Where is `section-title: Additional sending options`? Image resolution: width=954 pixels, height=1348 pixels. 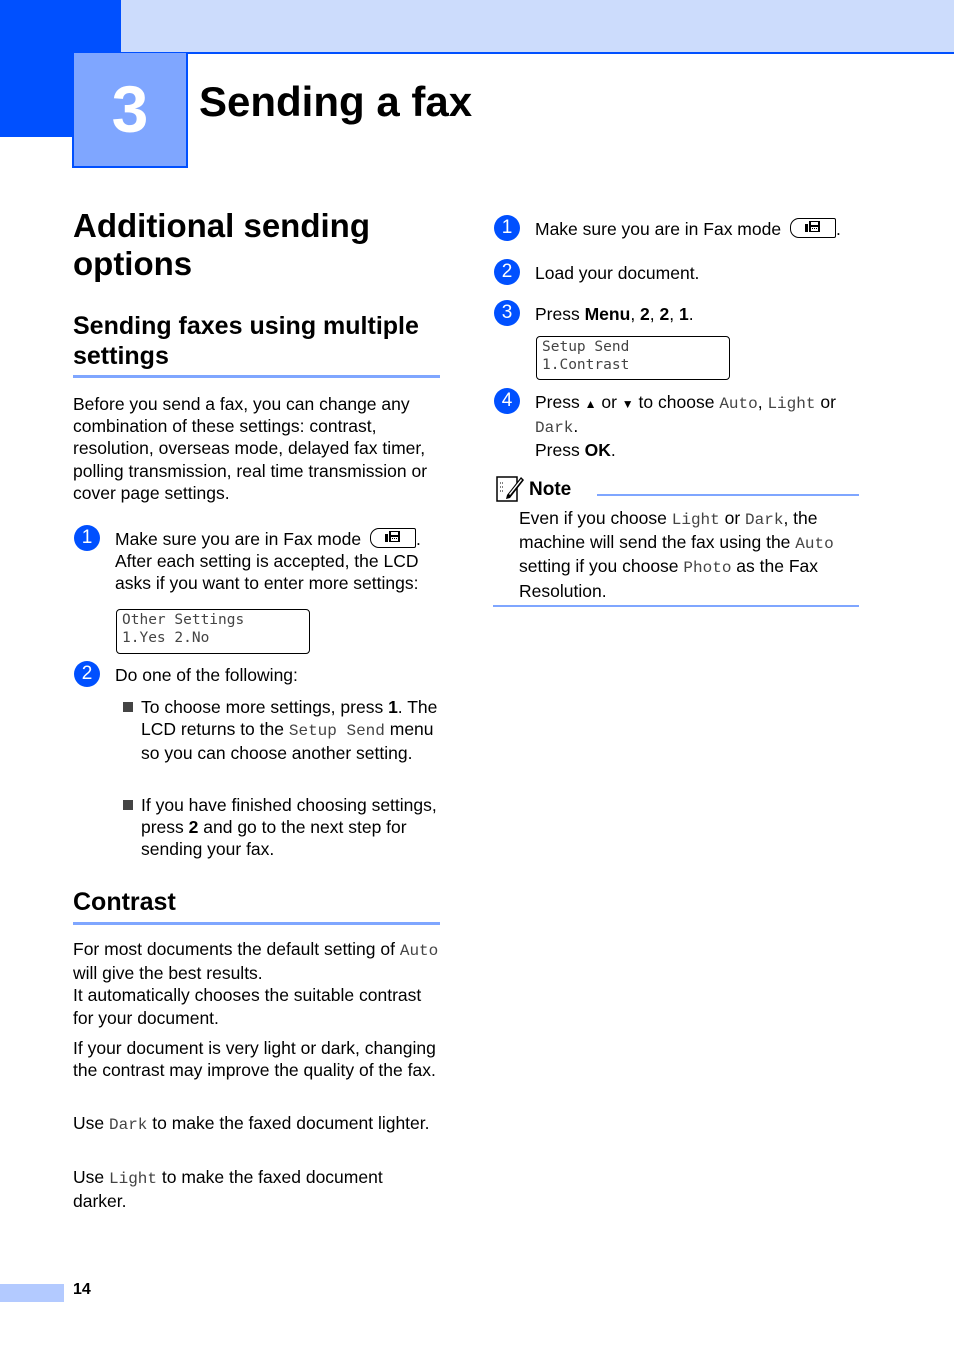 section-title: Additional sending options is located at coordinates (221, 244).